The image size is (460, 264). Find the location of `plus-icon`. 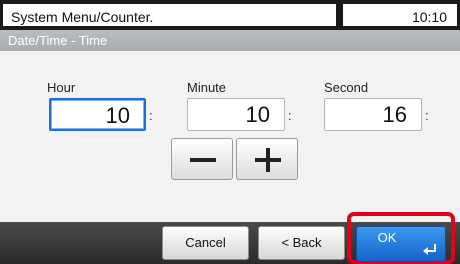

plus-icon is located at coordinates (268, 160).